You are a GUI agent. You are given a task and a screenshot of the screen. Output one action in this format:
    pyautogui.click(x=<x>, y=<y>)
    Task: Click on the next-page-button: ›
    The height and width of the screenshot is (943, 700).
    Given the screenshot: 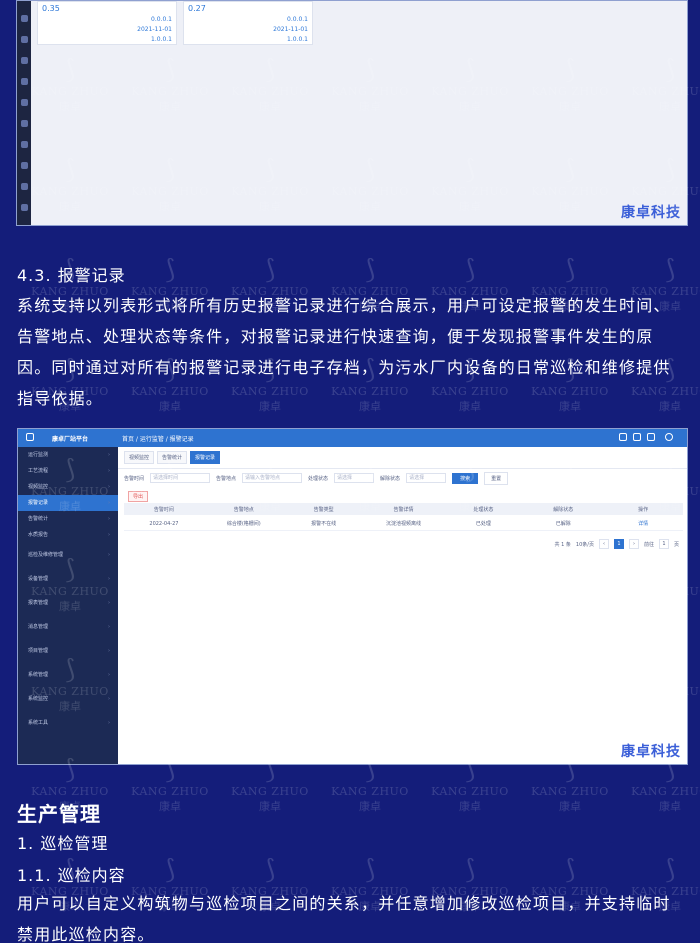 What is the action you would take?
    pyautogui.click(x=633, y=544)
    